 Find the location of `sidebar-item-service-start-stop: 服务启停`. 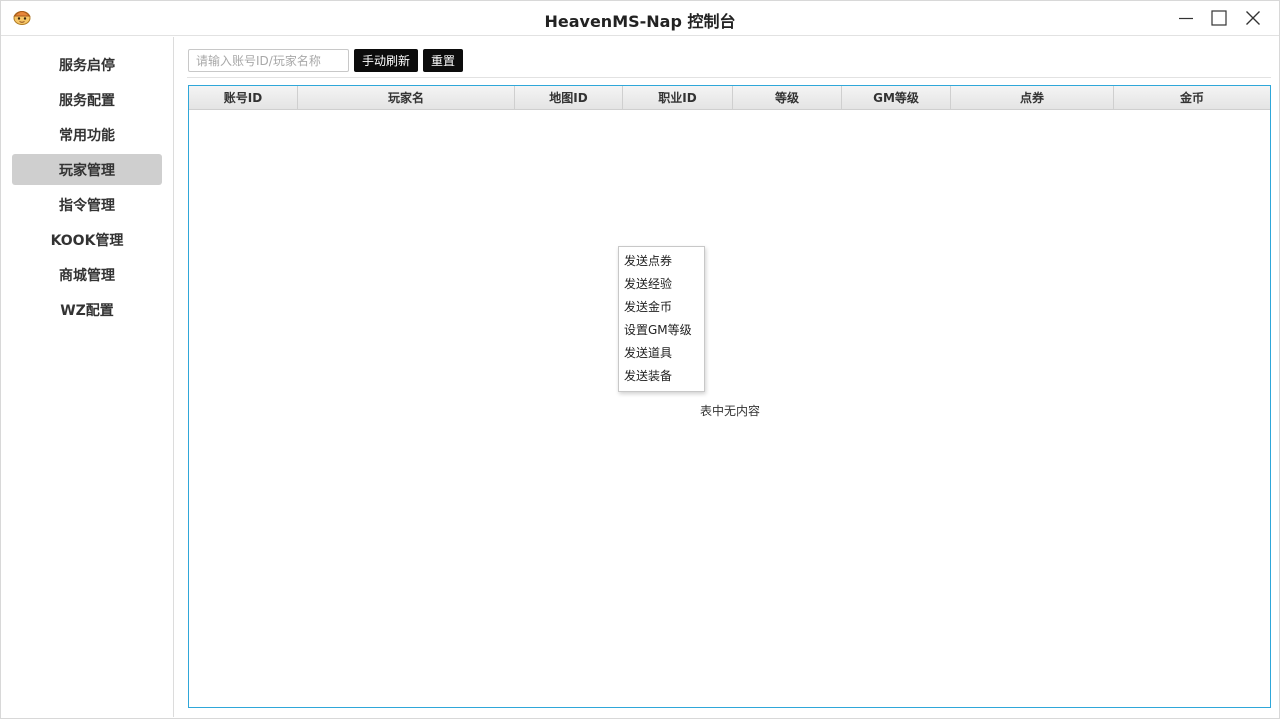

sidebar-item-service-start-stop: 服务启停 is located at coordinates (87, 64).